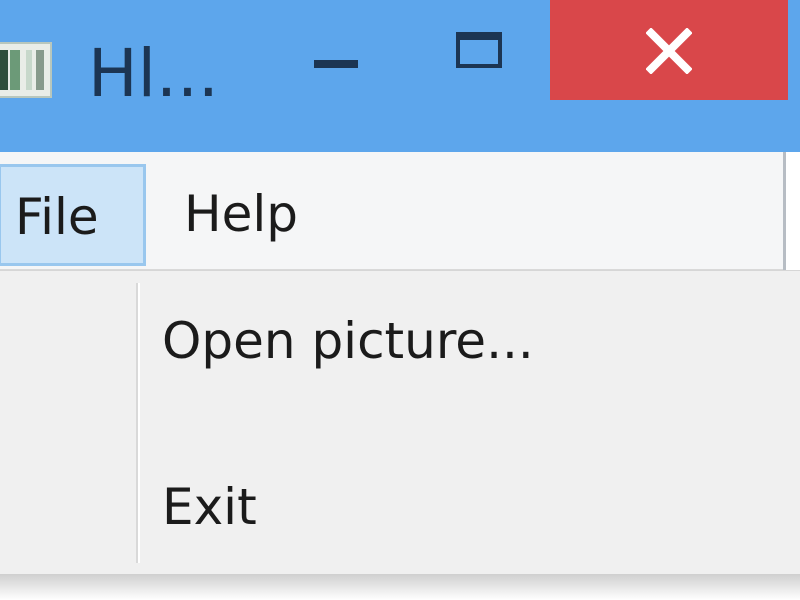  Describe the element at coordinates (336, 64) in the screenshot. I see `minimize-icon` at that location.